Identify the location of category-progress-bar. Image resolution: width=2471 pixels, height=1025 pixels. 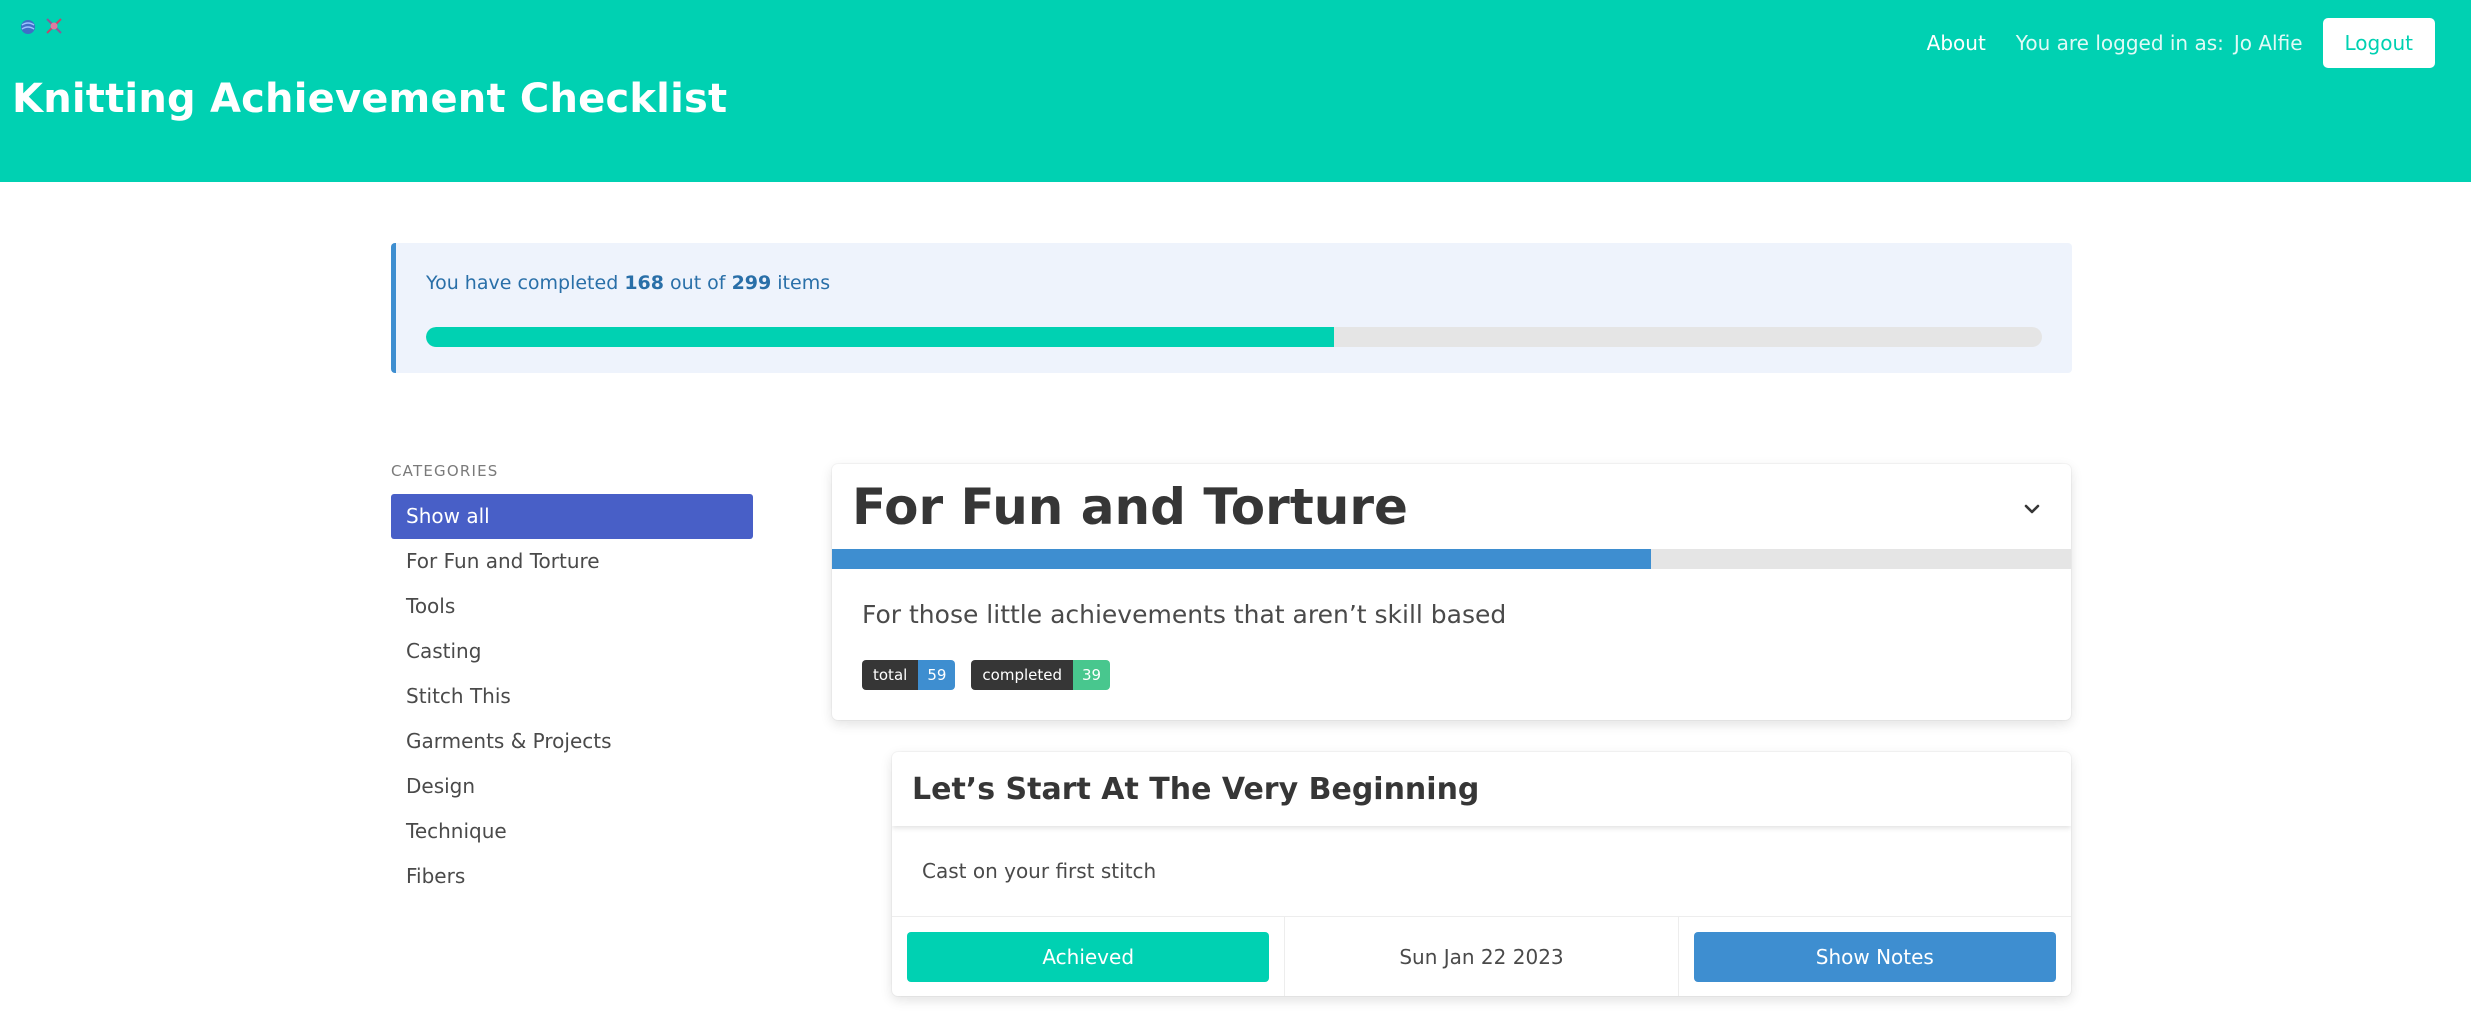
(1451, 559).